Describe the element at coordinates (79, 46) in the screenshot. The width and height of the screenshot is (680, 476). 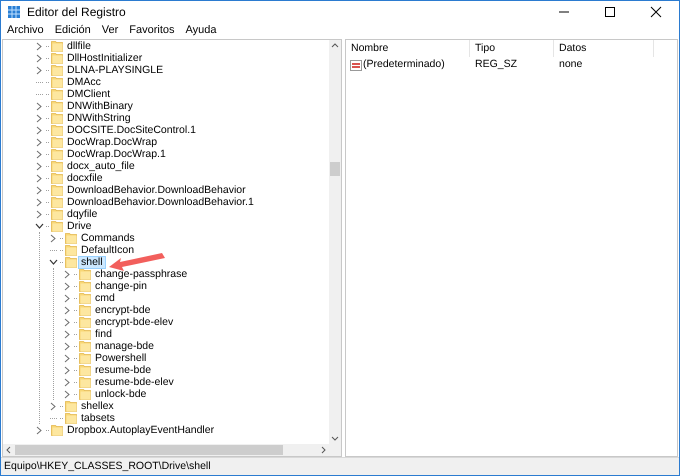
I see `tree-item: dllfile` at that location.